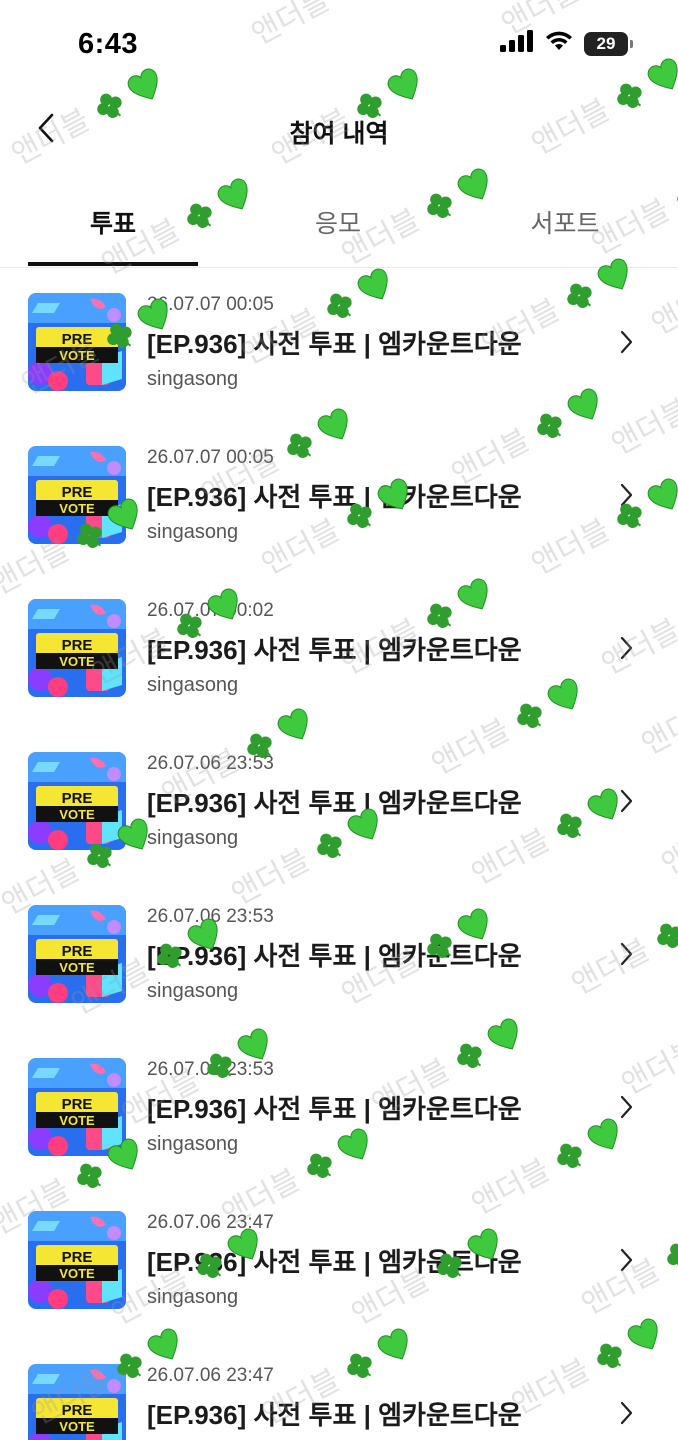 Image resolution: width=678 pixels, height=1440 pixels. I want to click on status-icons: 29, so click(566, 43).